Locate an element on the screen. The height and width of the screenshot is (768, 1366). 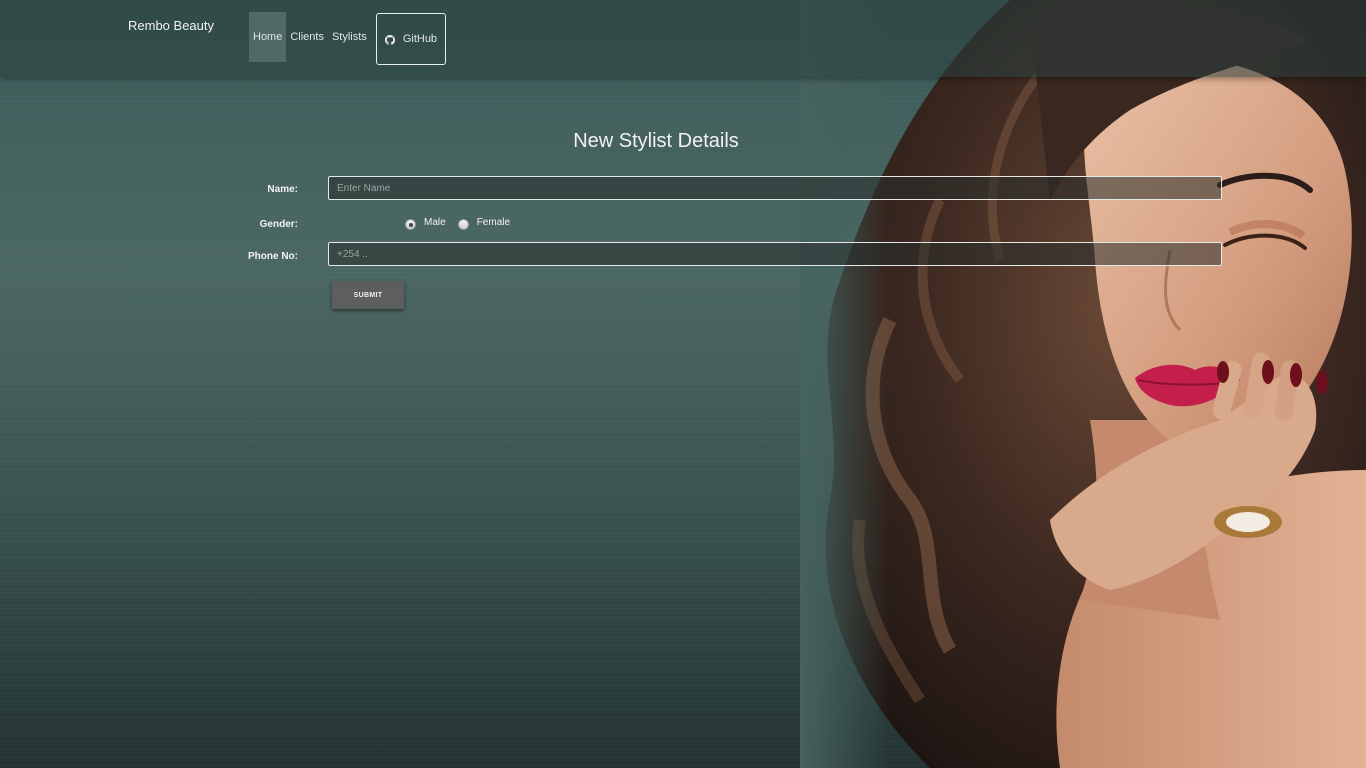
submit-button: SUBMIT is located at coordinates (368, 295).